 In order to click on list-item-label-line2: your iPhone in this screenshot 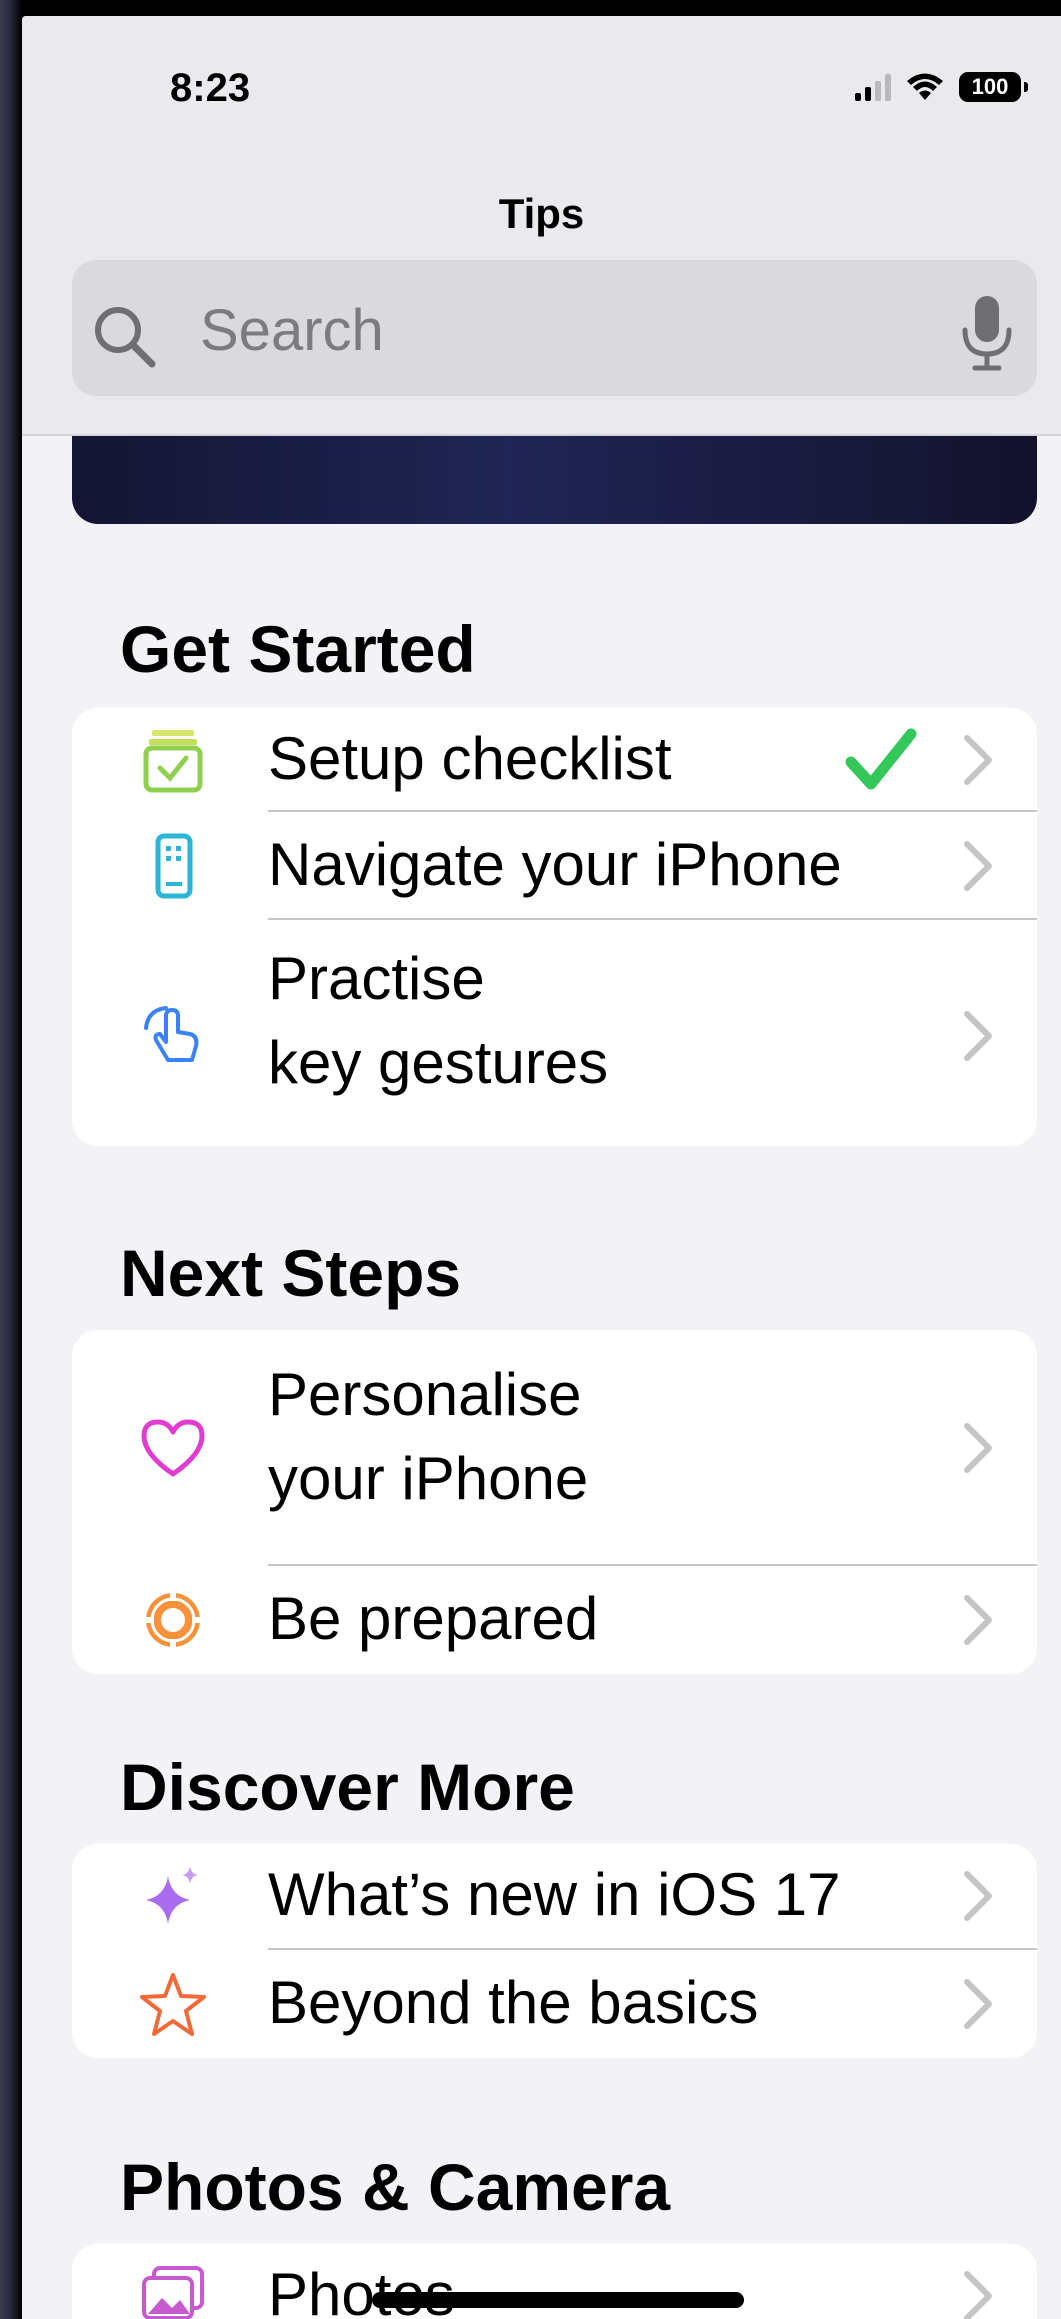, I will do `click(428, 1478)`.